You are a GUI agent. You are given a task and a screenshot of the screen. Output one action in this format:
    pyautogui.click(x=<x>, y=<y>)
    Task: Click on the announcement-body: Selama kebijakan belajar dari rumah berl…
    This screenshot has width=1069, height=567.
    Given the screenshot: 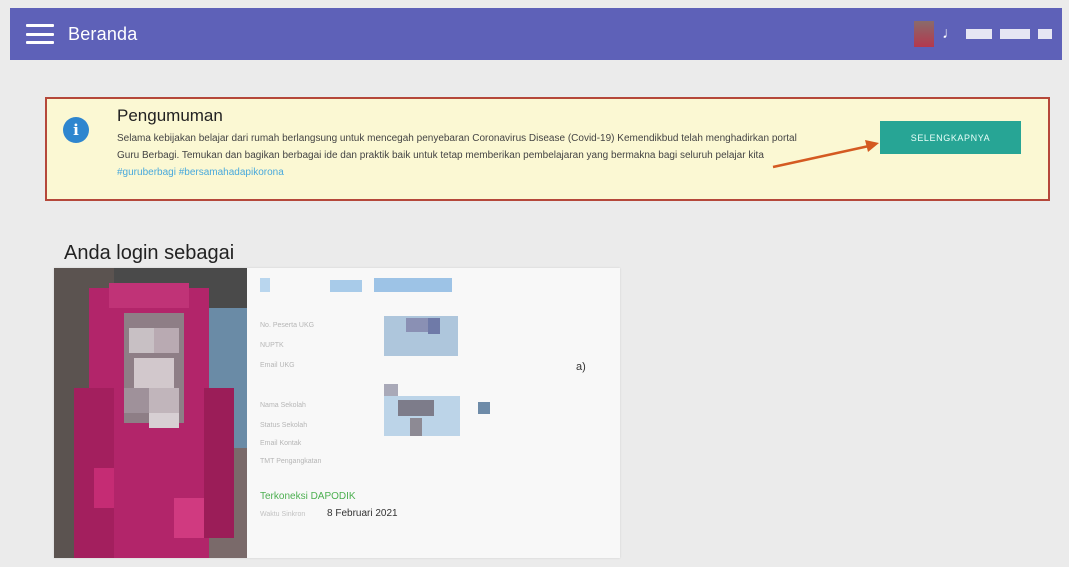 What is the action you would take?
    pyautogui.click(x=467, y=155)
    